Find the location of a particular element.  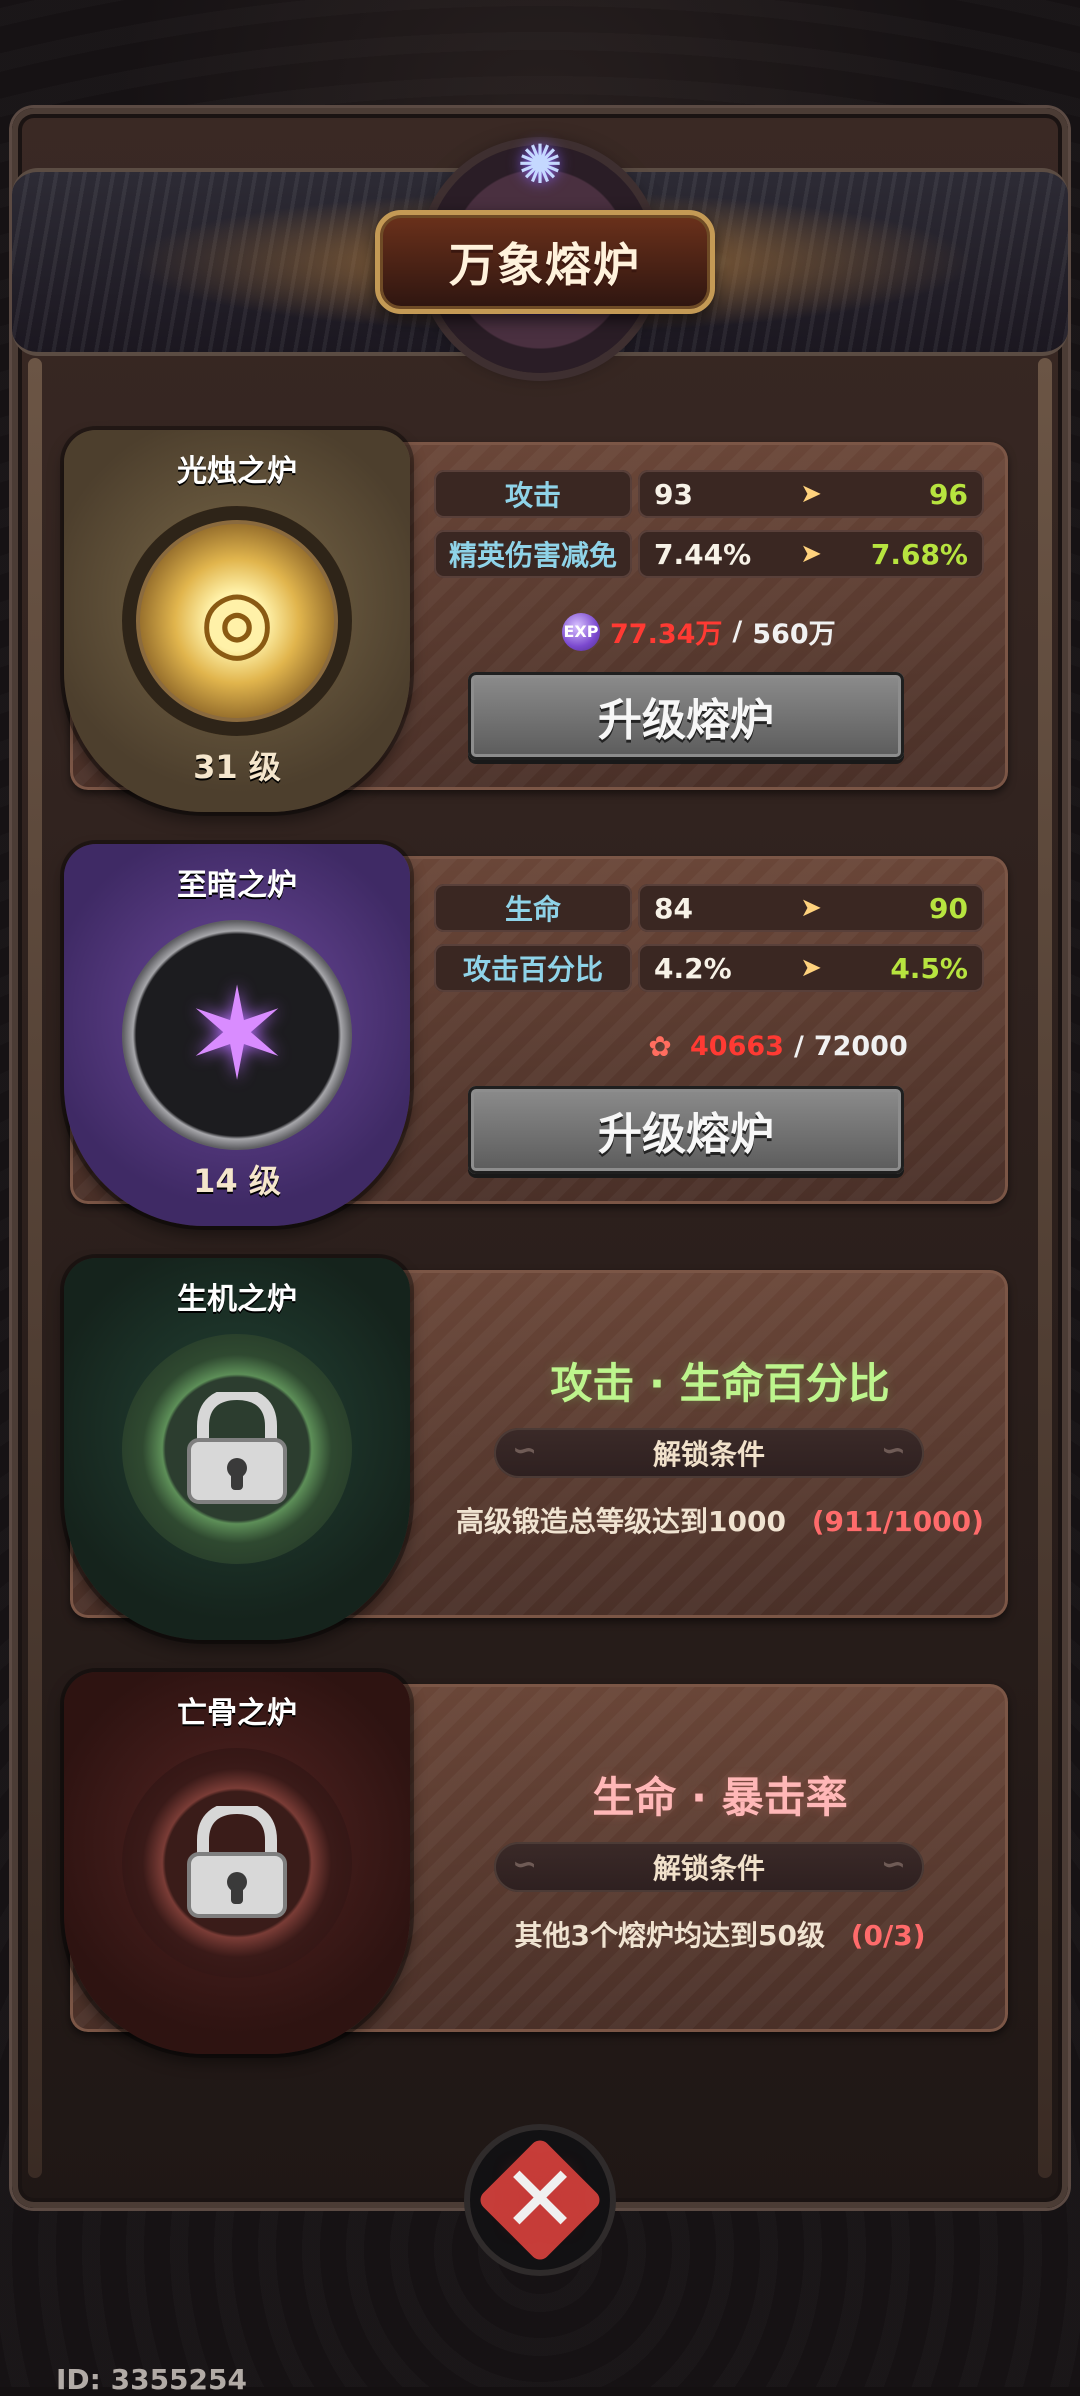

stat-row-health: 生命 84 ➤ 90 is located at coordinates (709, 908).